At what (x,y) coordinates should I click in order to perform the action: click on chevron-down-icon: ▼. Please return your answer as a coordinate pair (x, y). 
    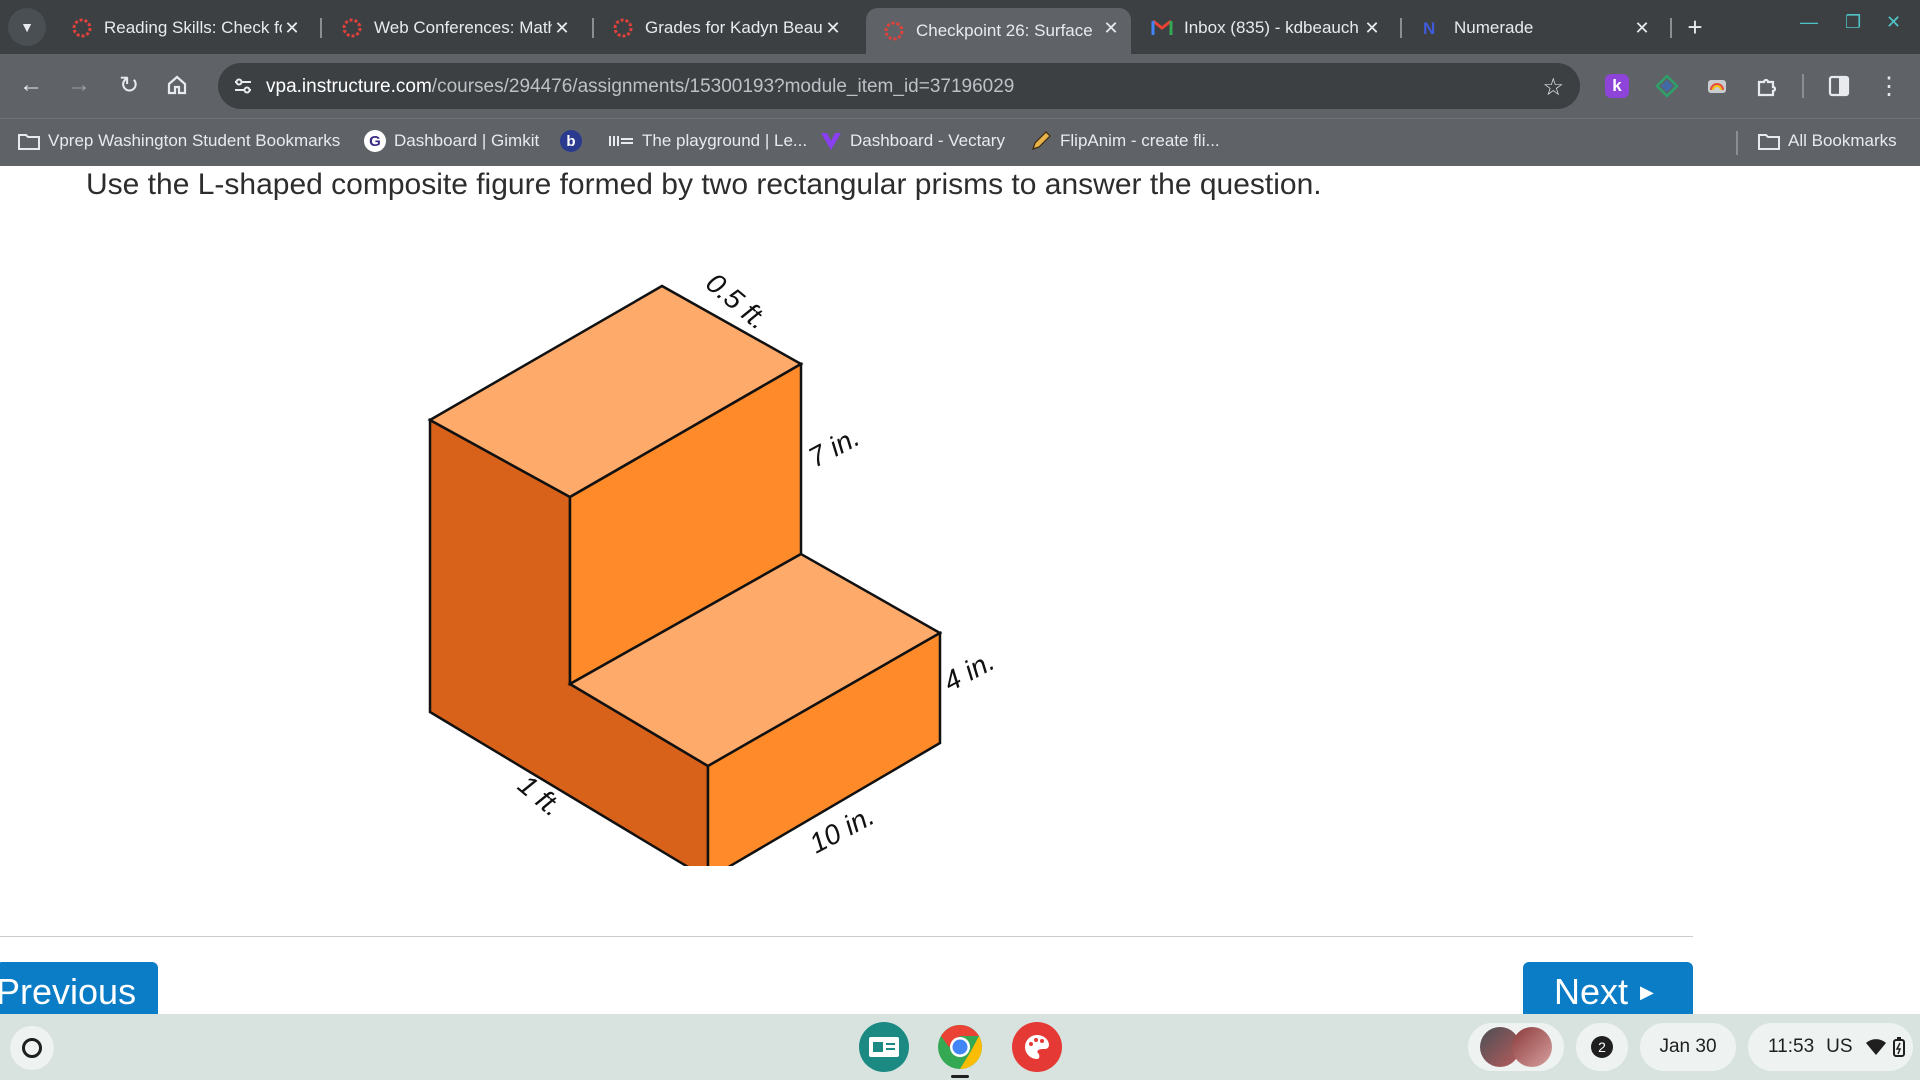
    Looking at the image, I should click on (27, 27).